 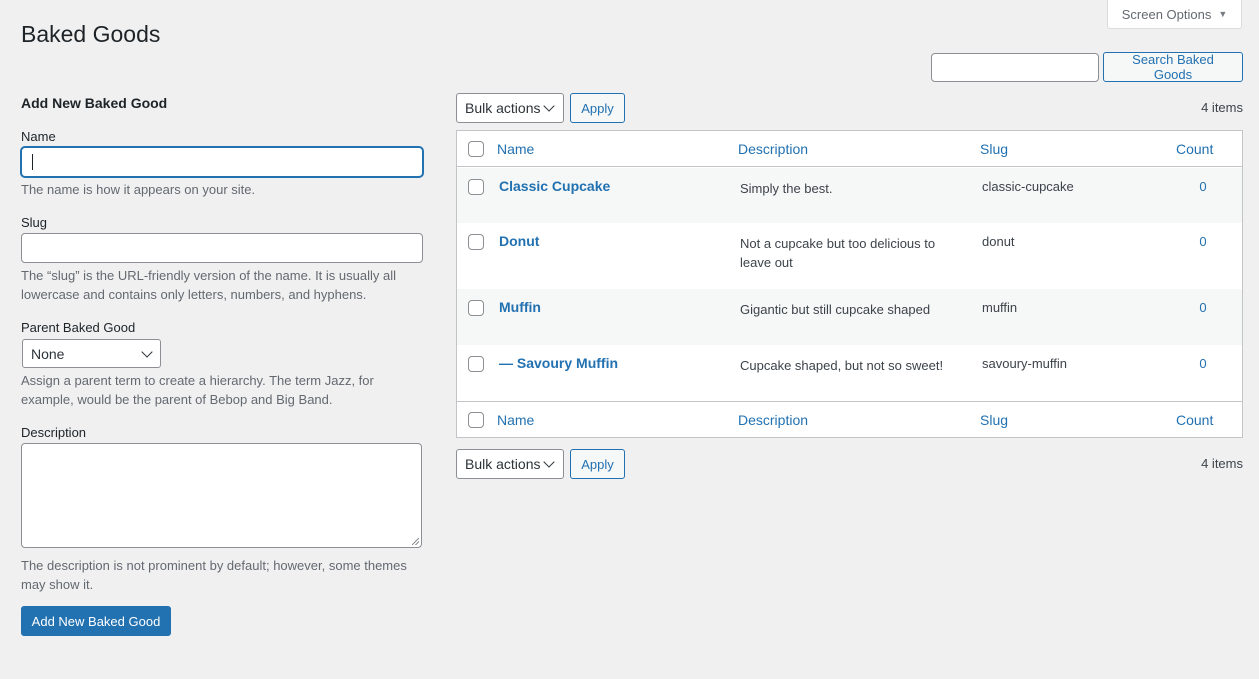 What do you see at coordinates (476, 420) in the screenshot?
I see `select-all-checkbox-footer` at bounding box center [476, 420].